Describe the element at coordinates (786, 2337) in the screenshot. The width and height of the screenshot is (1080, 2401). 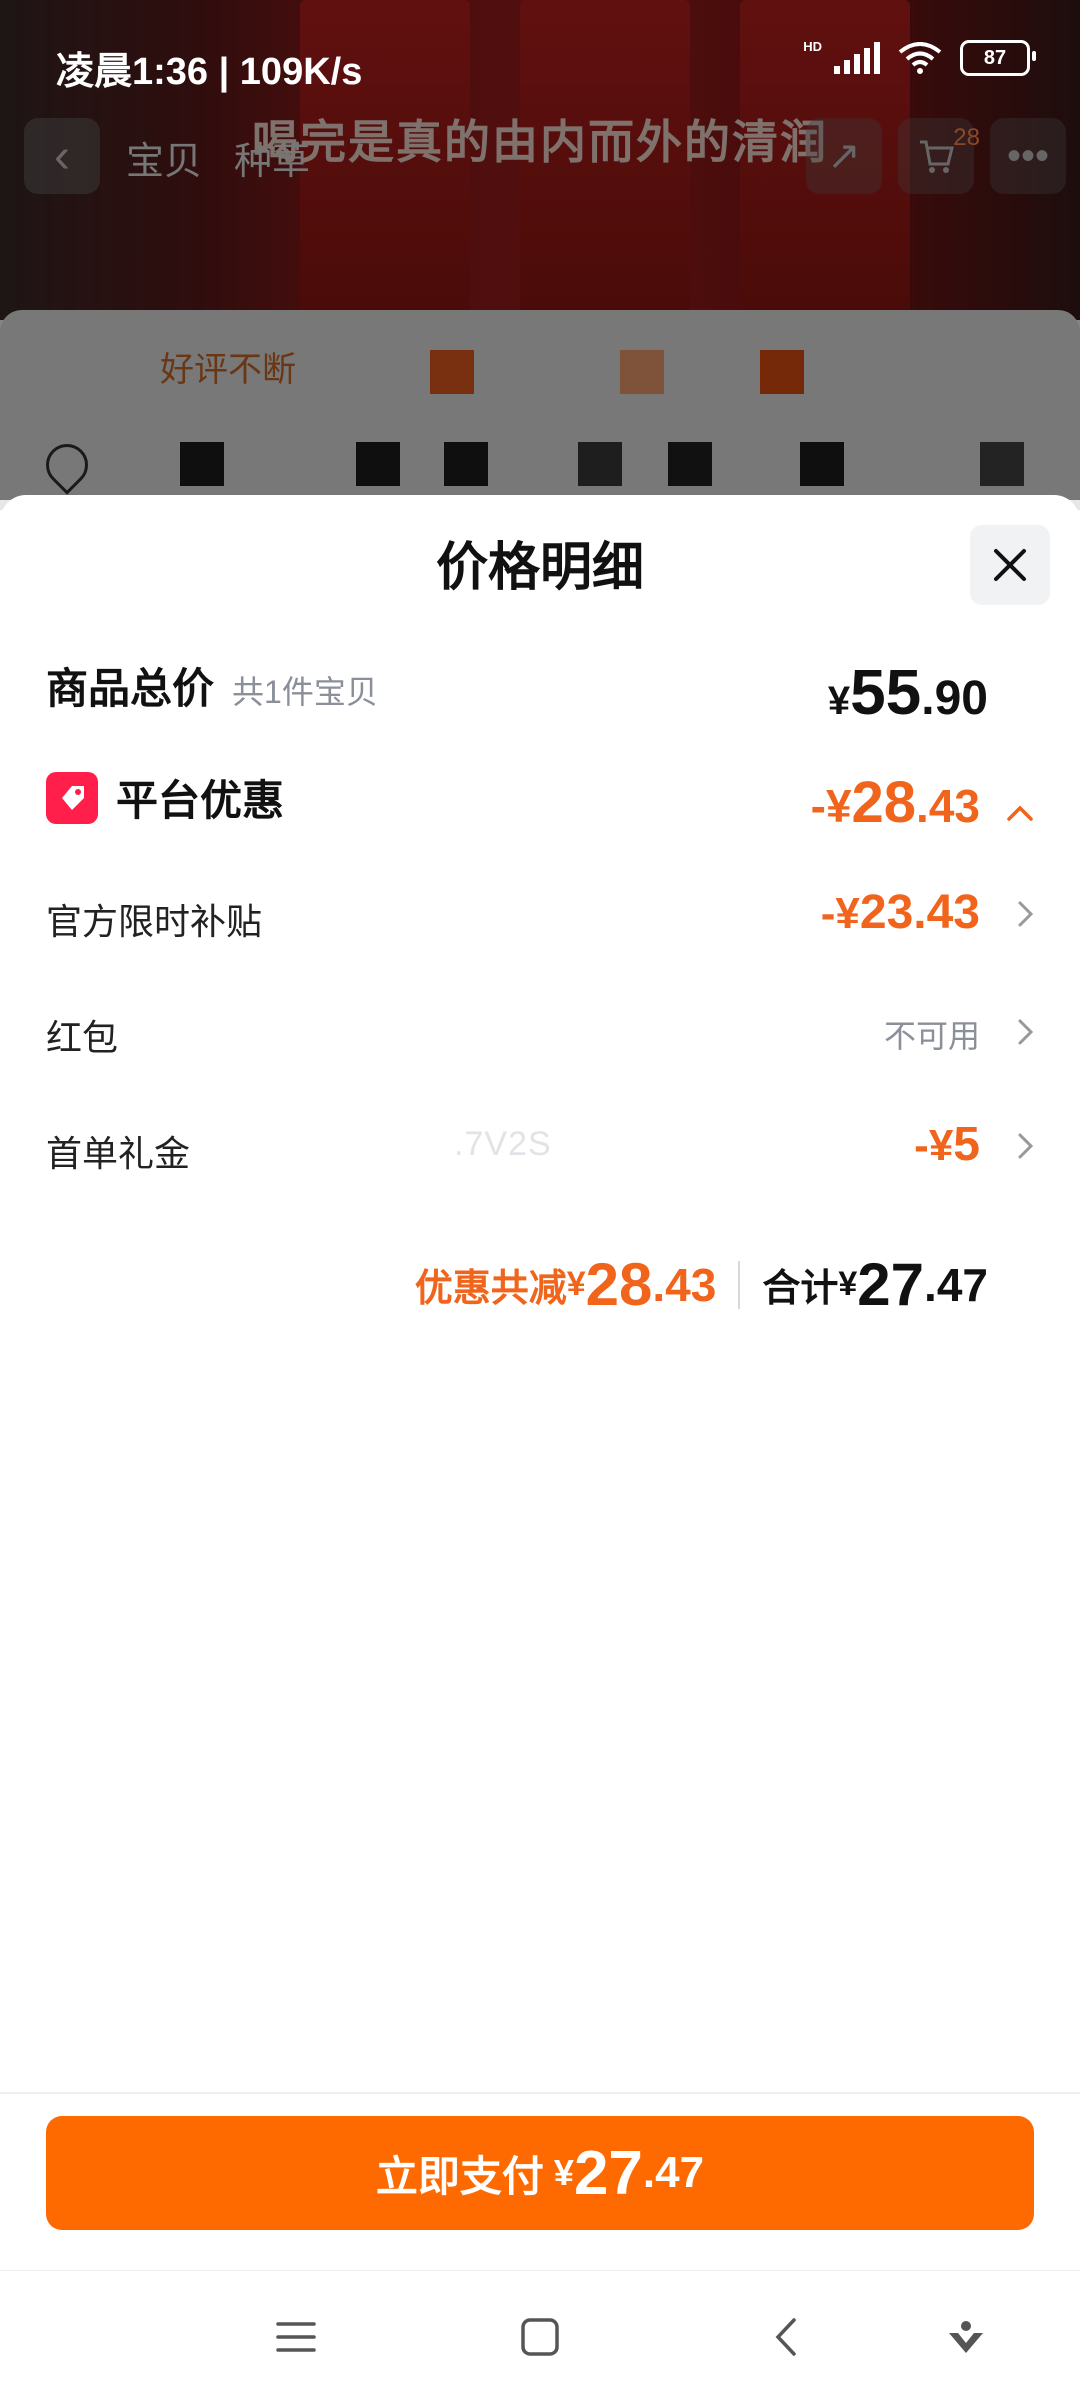
I see `back-nav-icon` at that location.